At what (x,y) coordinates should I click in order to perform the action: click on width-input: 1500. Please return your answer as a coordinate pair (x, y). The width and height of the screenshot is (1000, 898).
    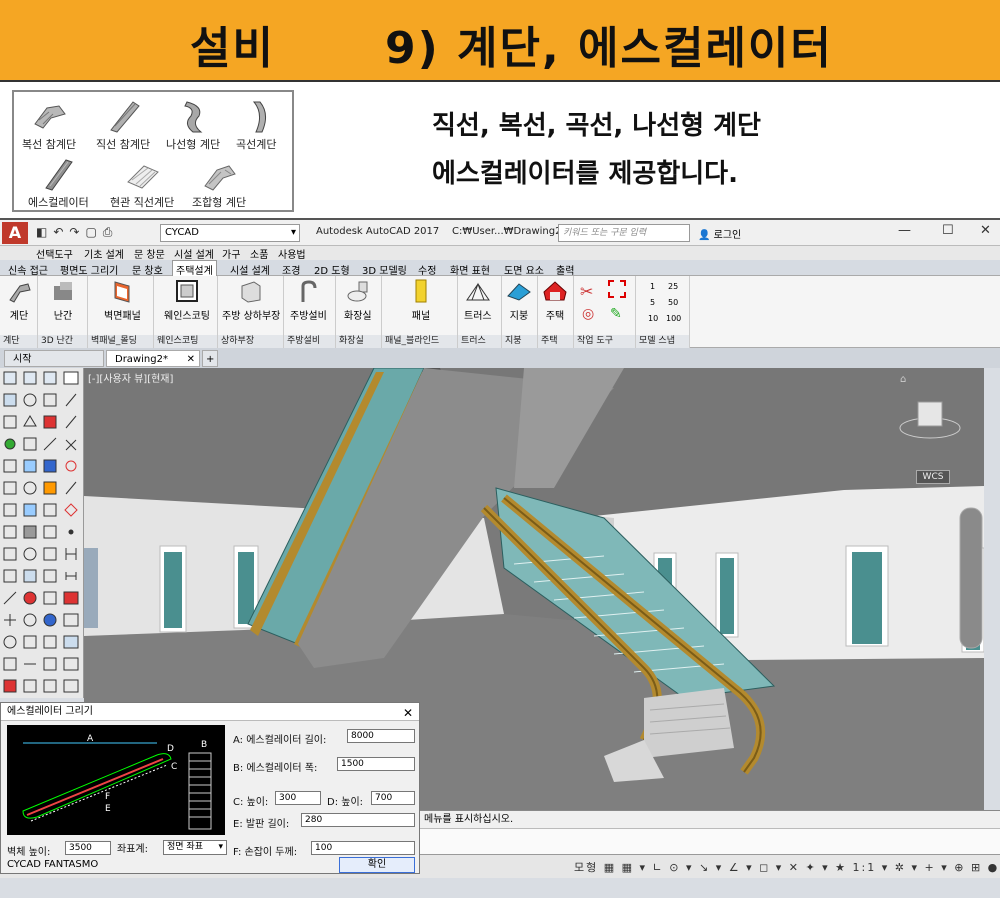
    Looking at the image, I should click on (376, 764).